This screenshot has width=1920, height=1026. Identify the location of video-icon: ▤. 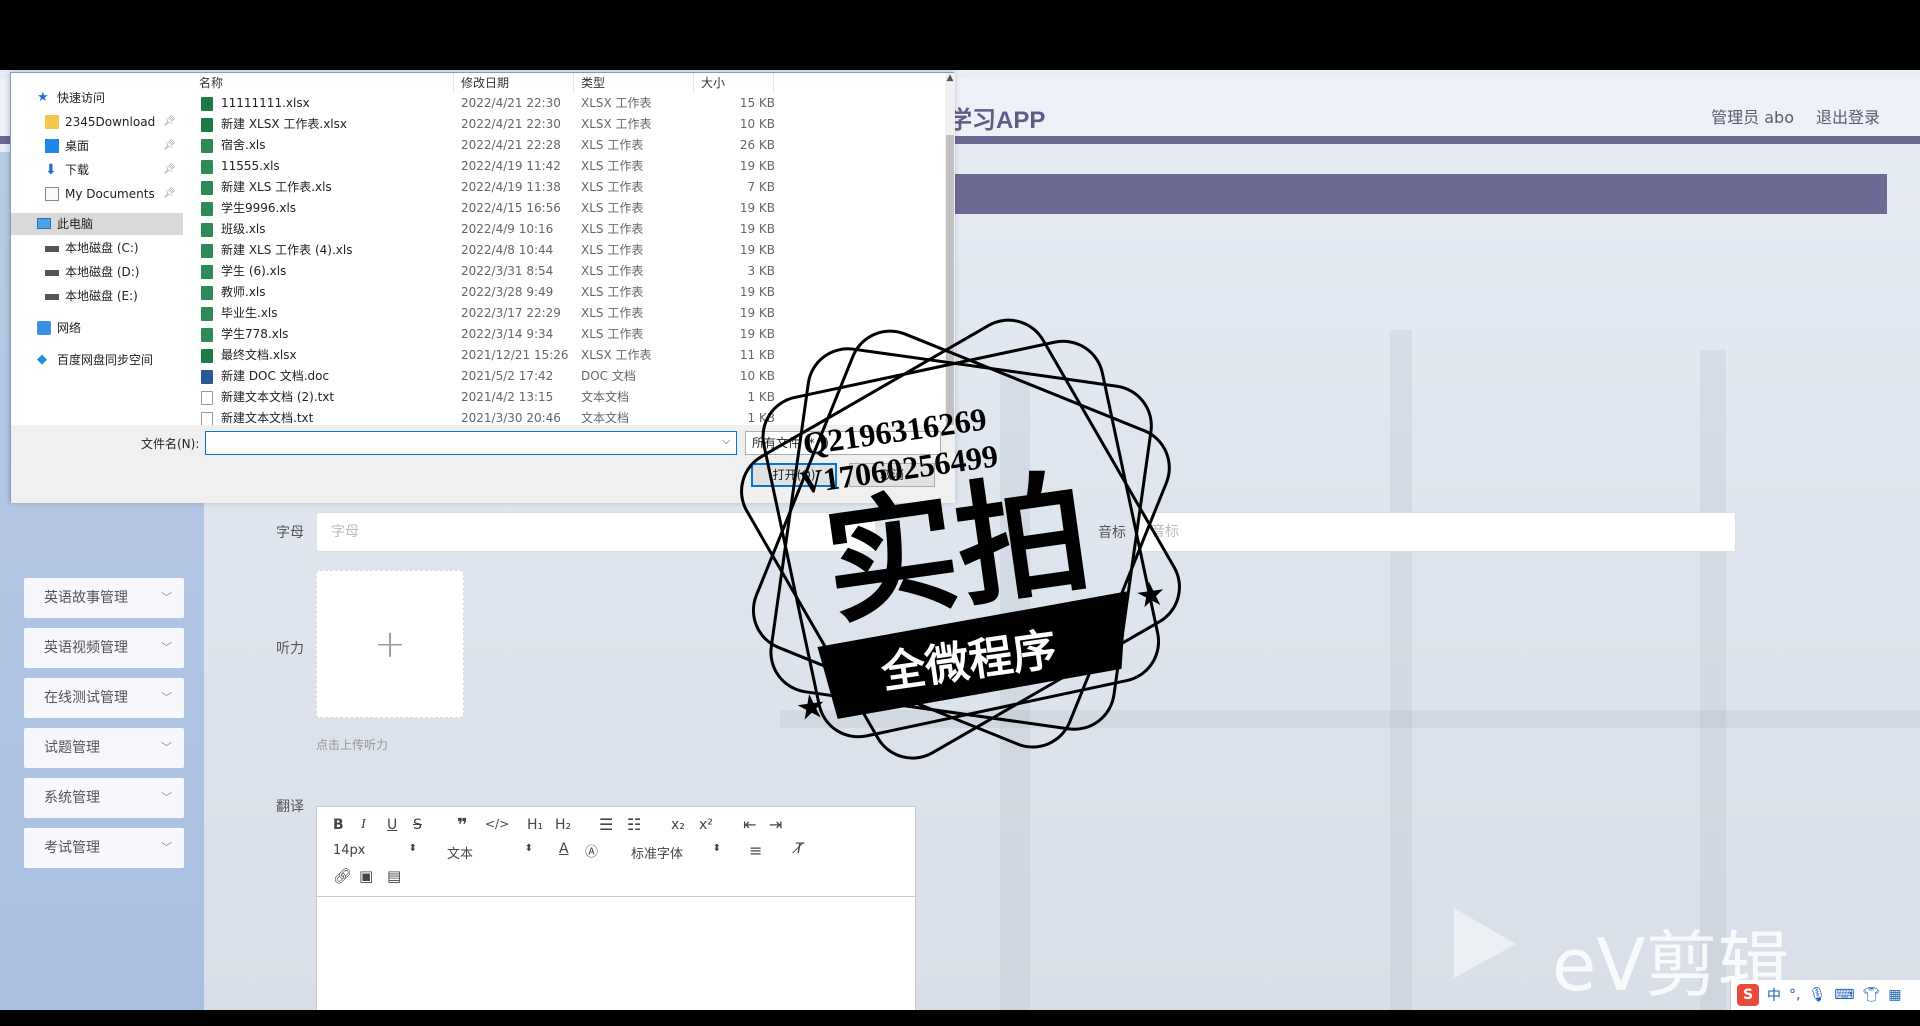
(394, 876).